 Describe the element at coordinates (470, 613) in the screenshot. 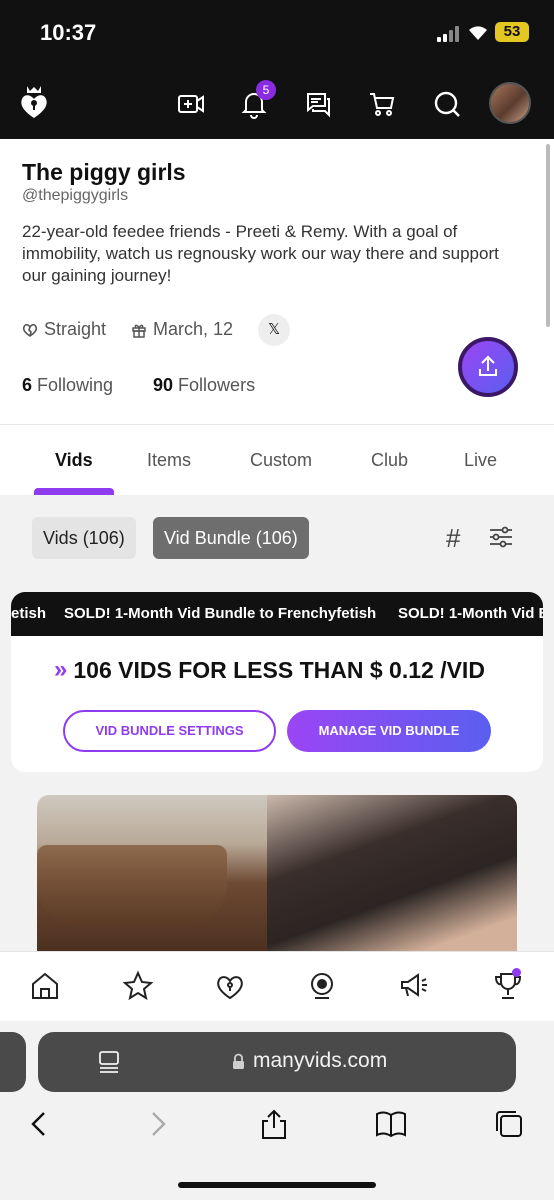

I see `ticker-item: SOLD! 1-Month Vid B` at that location.